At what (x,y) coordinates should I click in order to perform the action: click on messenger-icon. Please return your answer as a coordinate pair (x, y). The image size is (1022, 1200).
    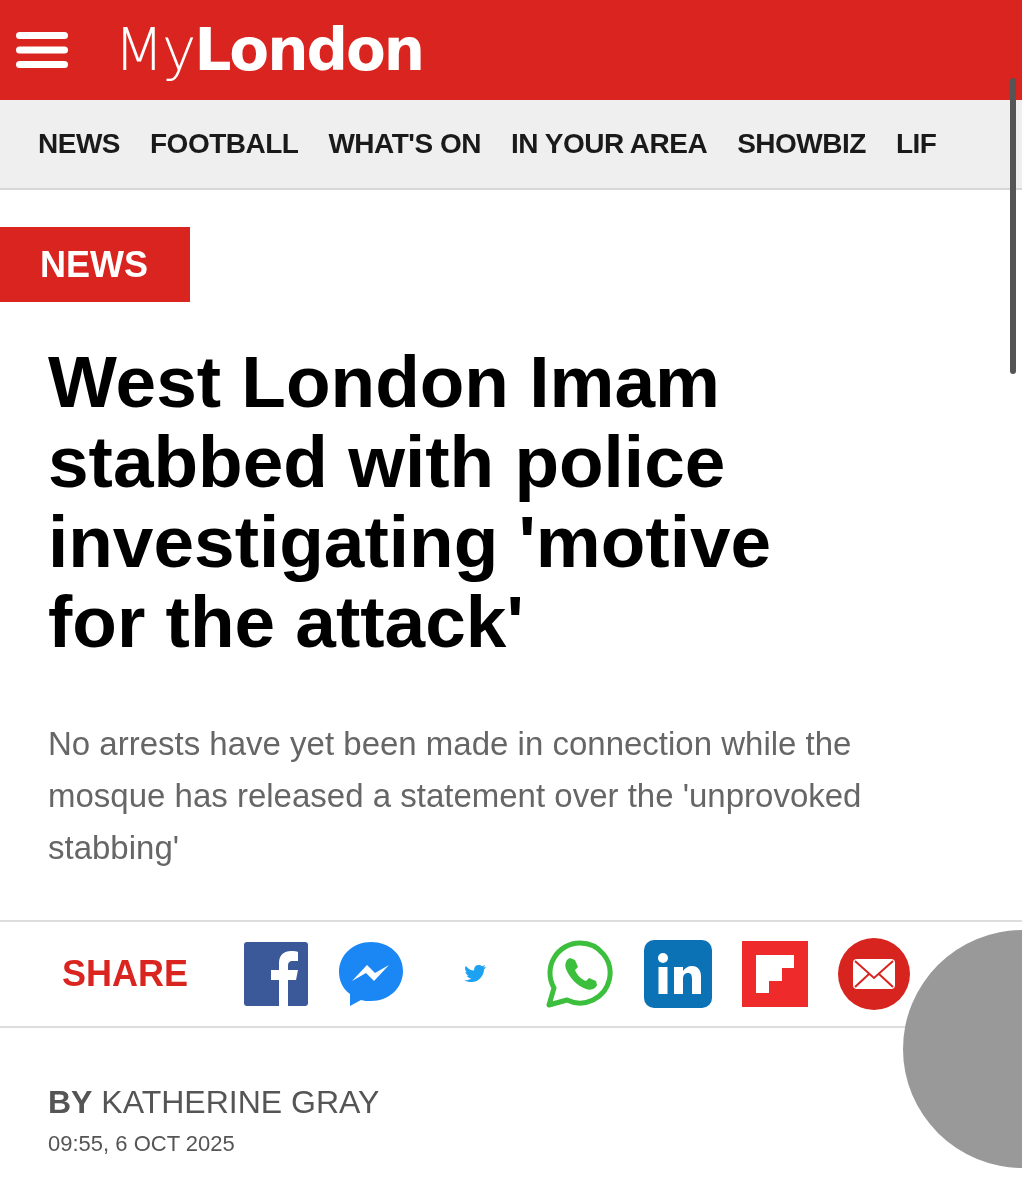
    Looking at the image, I should click on (371, 974).